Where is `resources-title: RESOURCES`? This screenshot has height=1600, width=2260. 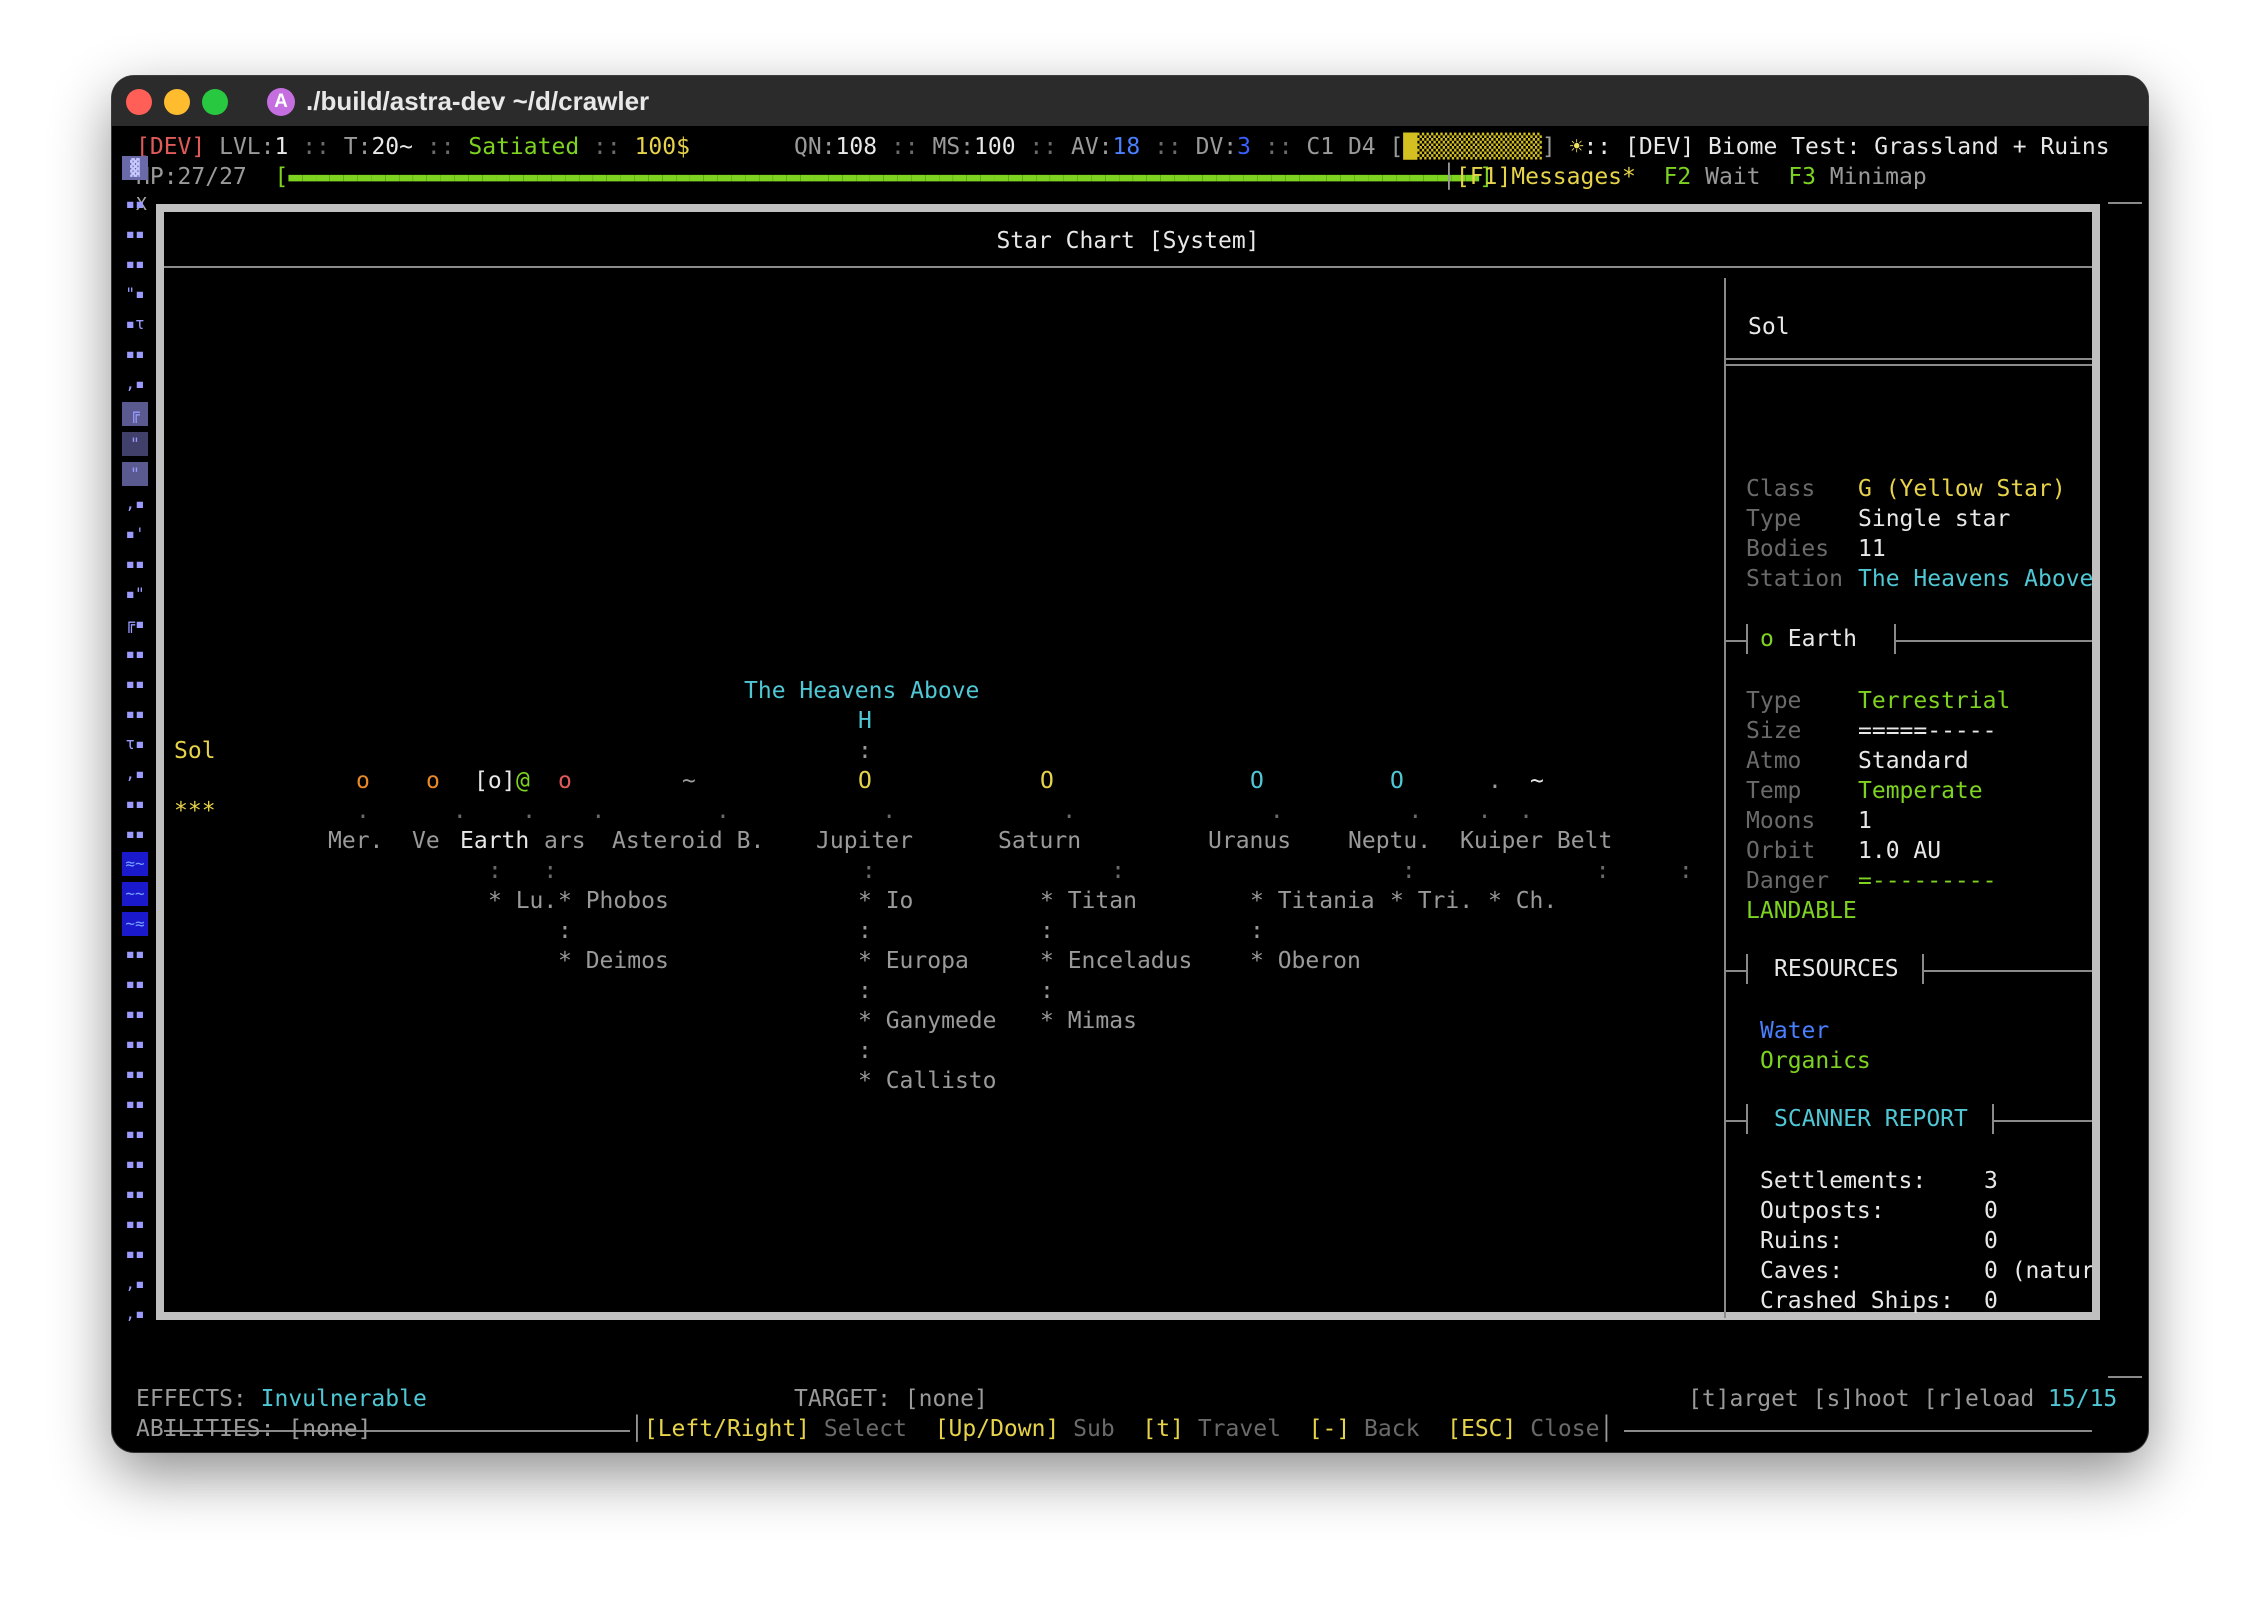 resources-title: RESOURCES is located at coordinates (1836, 969).